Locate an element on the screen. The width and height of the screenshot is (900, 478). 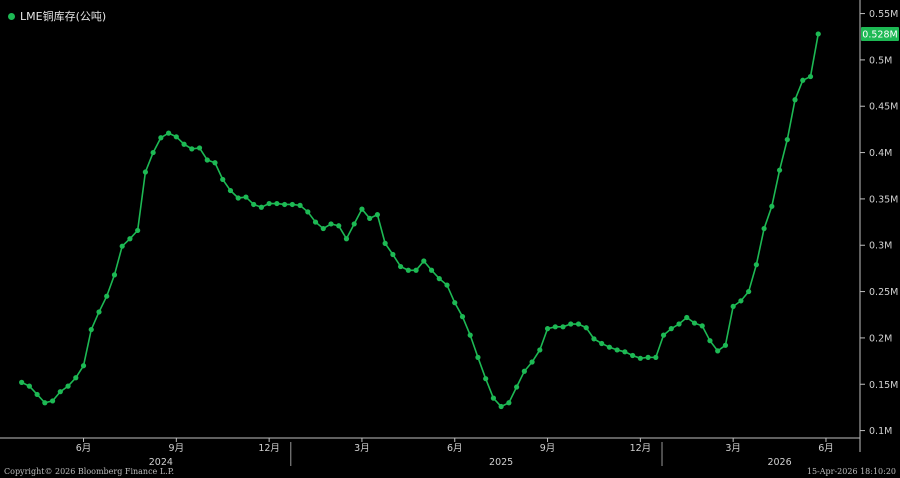
y-tick-label: 0.25M is located at coordinates (883, 292).